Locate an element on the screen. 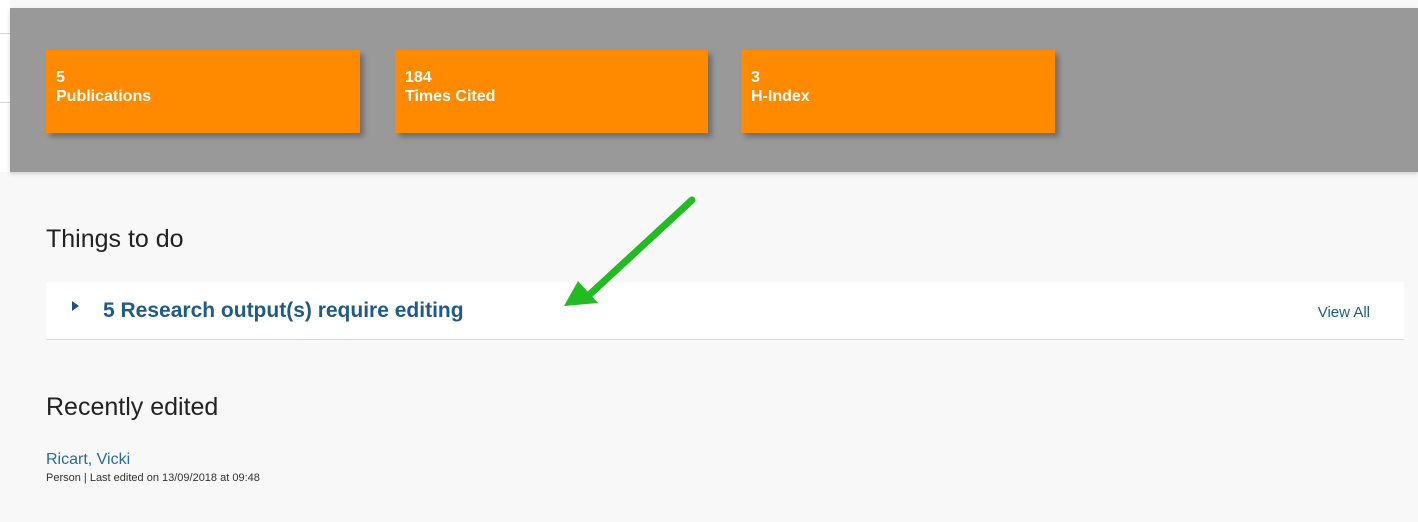 This screenshot has width=1418, height=522. metric-value: 3 is located at coordinates (755, 77).